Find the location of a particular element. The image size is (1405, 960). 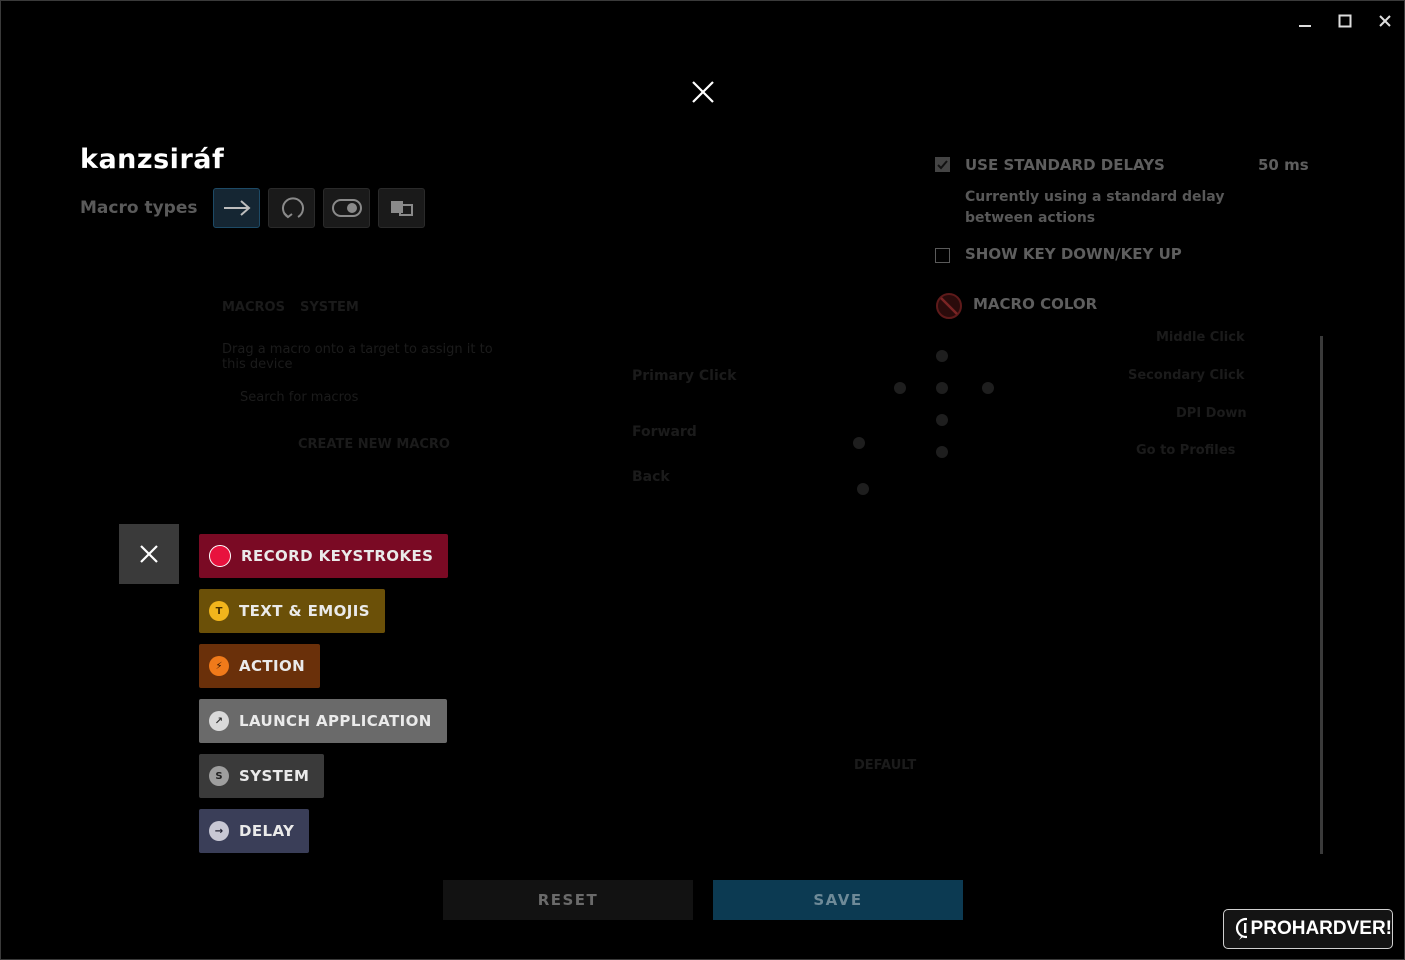

standard-delays-value: 50 ms is located at coordinates (1283, 165).